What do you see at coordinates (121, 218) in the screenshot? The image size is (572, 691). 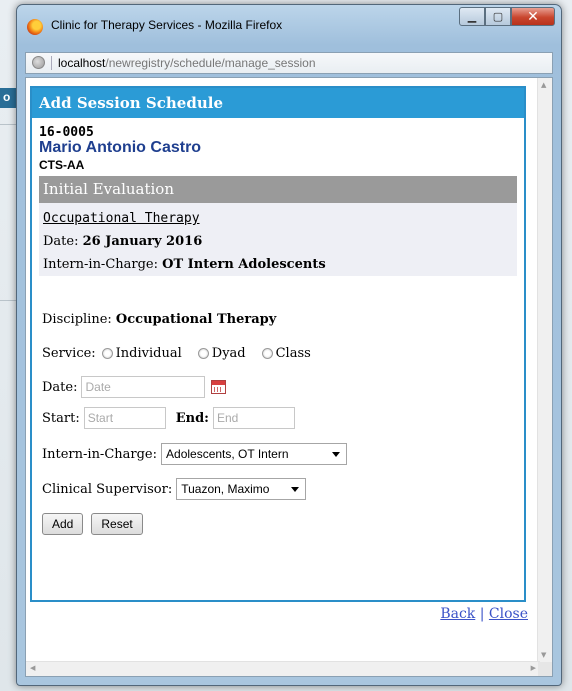 I see `evaluation-discipline: Occupational Therapy` at bounding box center [121, 218].